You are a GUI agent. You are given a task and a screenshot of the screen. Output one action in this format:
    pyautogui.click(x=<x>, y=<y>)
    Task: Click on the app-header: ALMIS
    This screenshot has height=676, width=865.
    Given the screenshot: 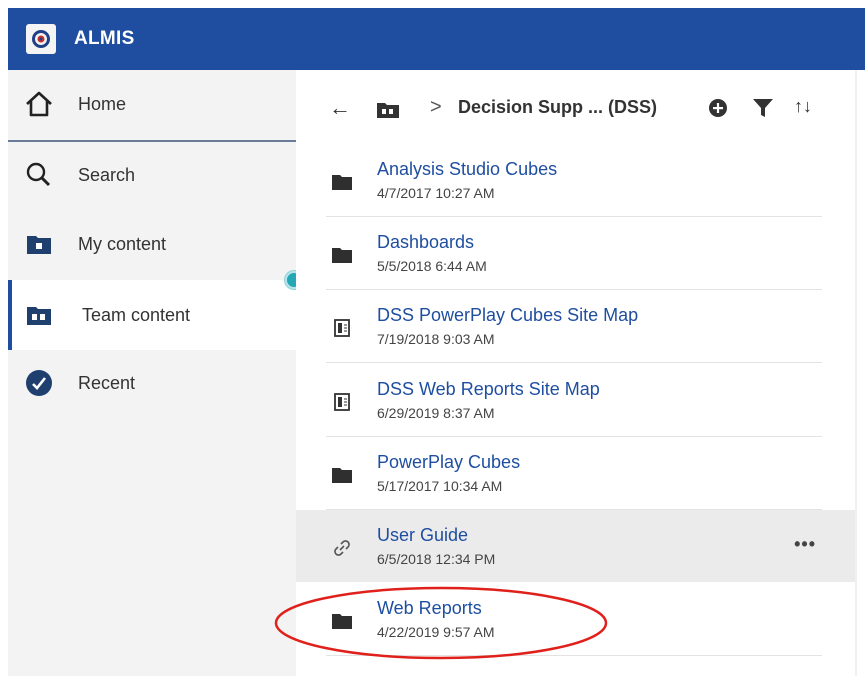 What is the action you would take?
    pyautogui.click(x=436, y=39)
    